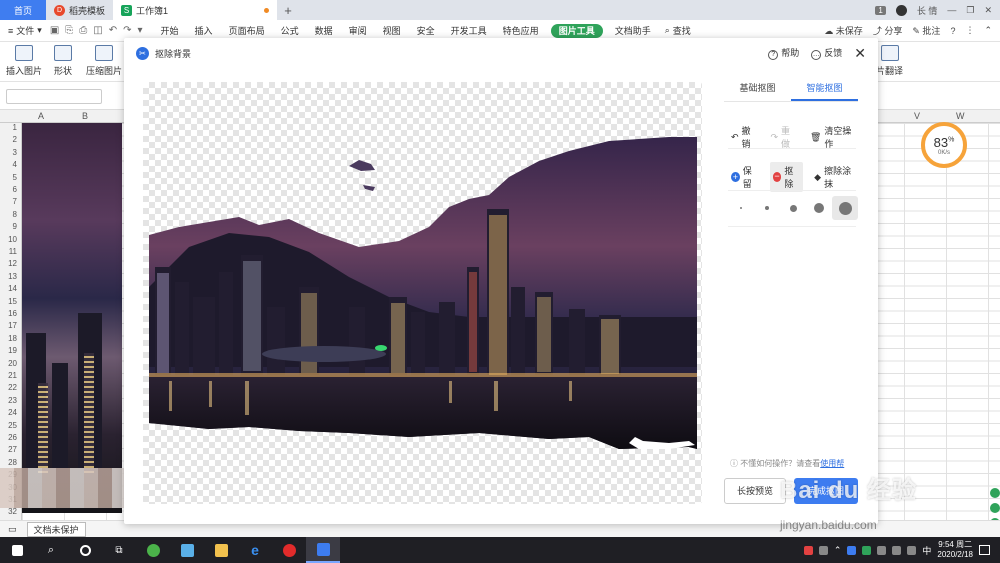  What do you see at coordinates (995, 493) in the screenshot?
I see `side-button-icon` at bounding box center [995, 493].